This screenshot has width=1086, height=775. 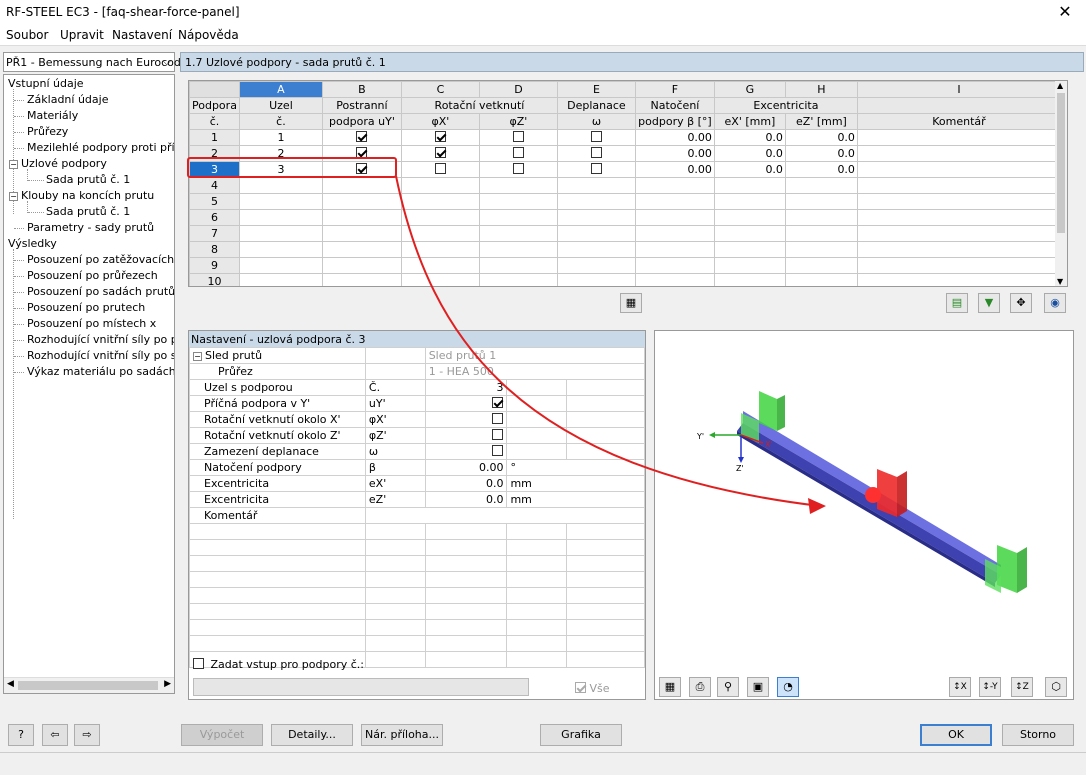 I want to click on setting-node-input: 3, so click(x=466, y=387).